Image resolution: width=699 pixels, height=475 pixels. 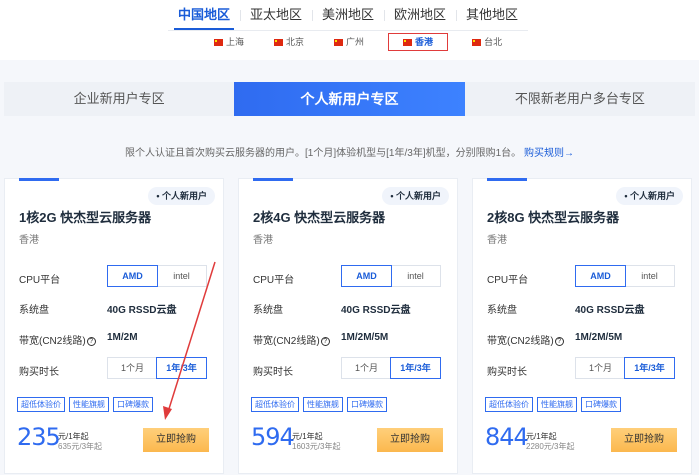 I want to click on price-value: 594, so click(x=273, y=437).